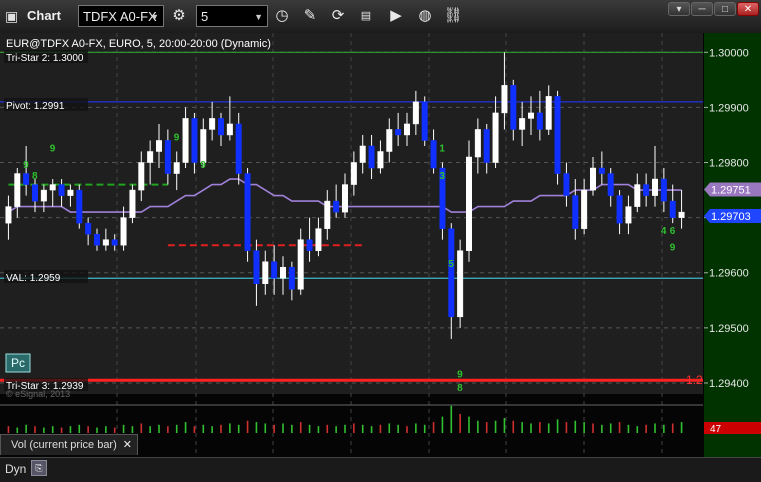 Image resolution: width=761 pixels, height=482 pixels. What do you see at coordinates (39, 468) in the screenshot?
I see `dynamic-scale-icon: ⎘` at bounding box center [39, 468].